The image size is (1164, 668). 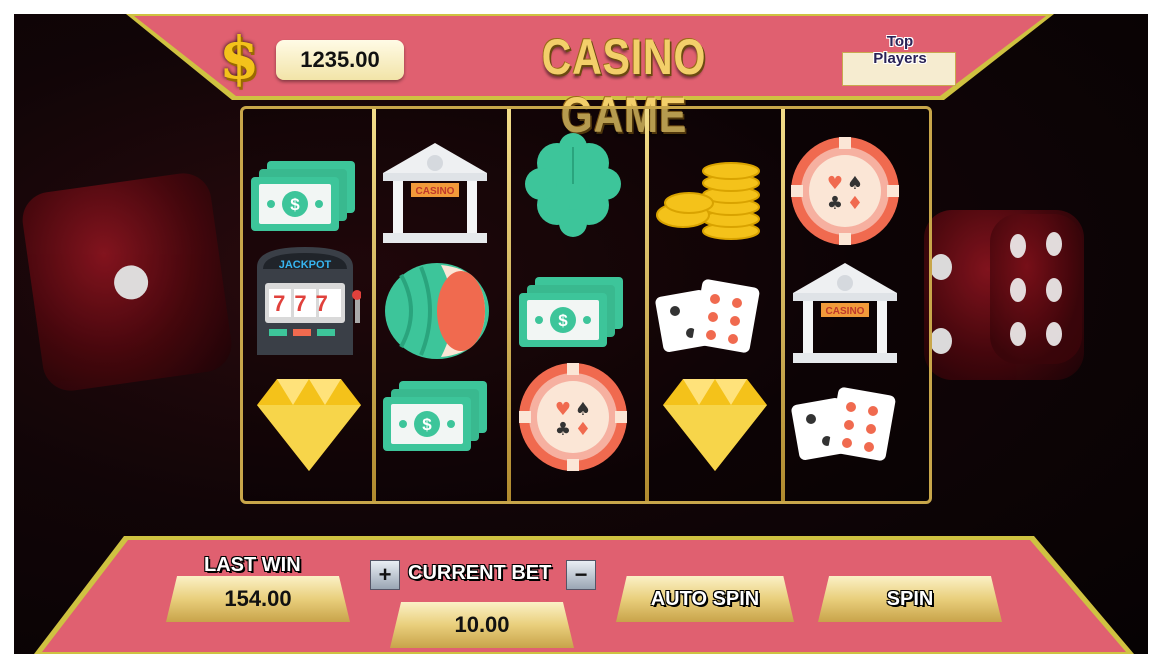 I want to click on decrease-bet-button: −, so click(x=581, y=575).